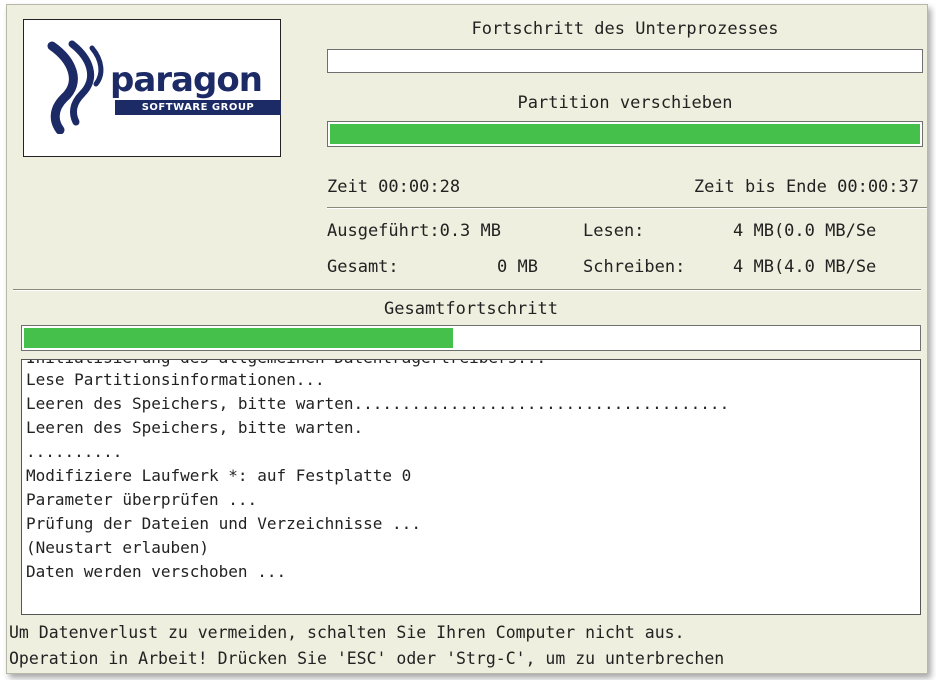  Describe the element at coordinates (625, 103) in the screenshot. I see `operation-title: Partition verschieben` at that location.